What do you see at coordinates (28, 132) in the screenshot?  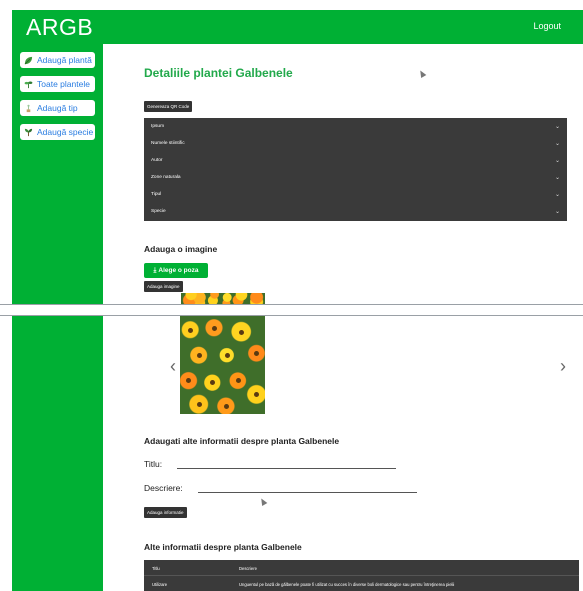 I see `sprout-icon` at bounding box center [28, 132].